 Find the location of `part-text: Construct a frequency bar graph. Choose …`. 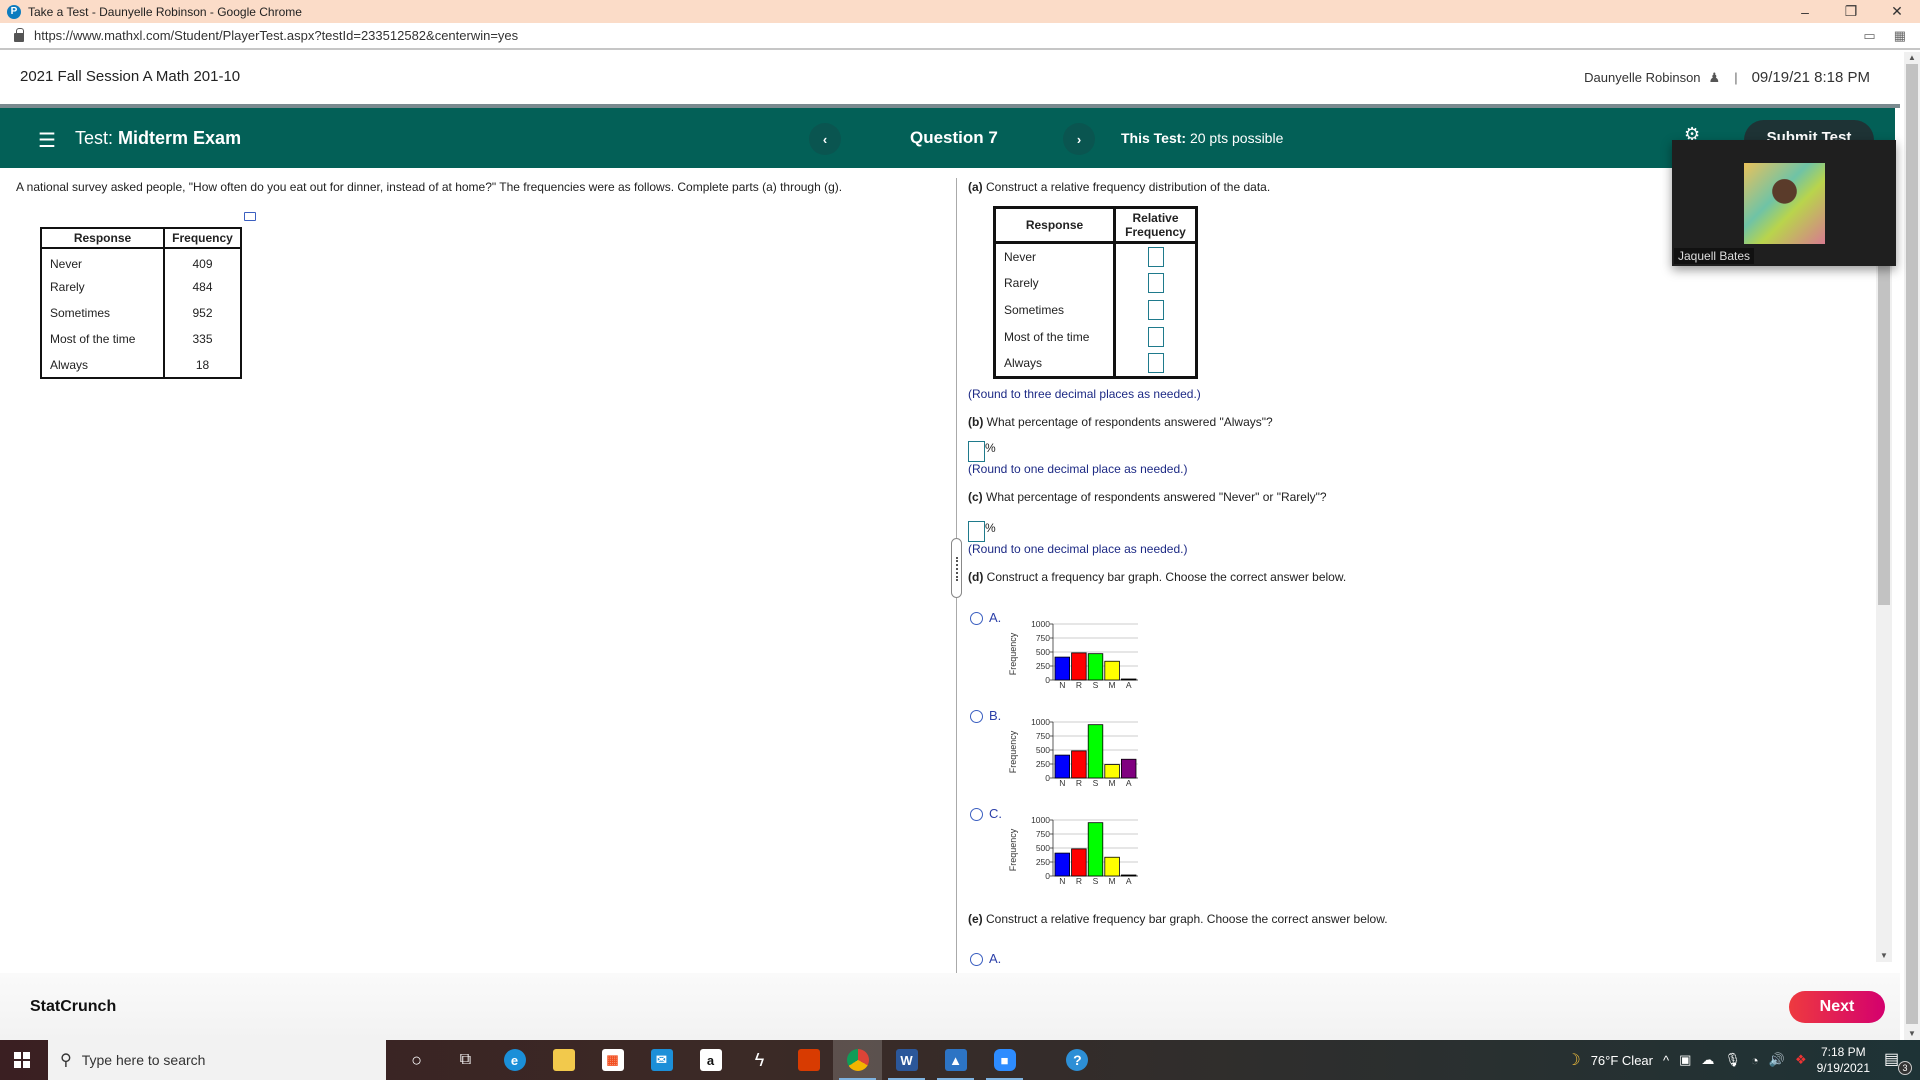

part-text: Construct a frequency bar graph. Choose … is located at coordinates (1166, 577).